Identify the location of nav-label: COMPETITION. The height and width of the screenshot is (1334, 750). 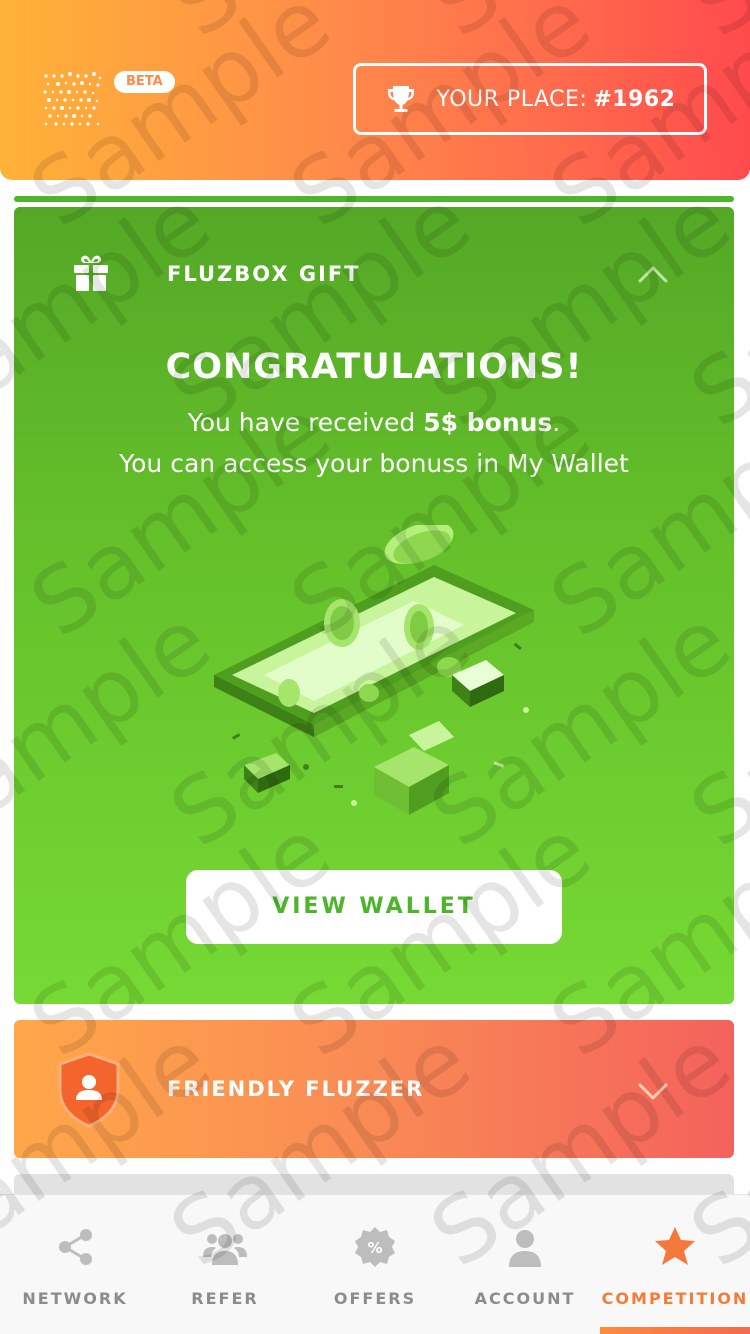
(675, 1298).